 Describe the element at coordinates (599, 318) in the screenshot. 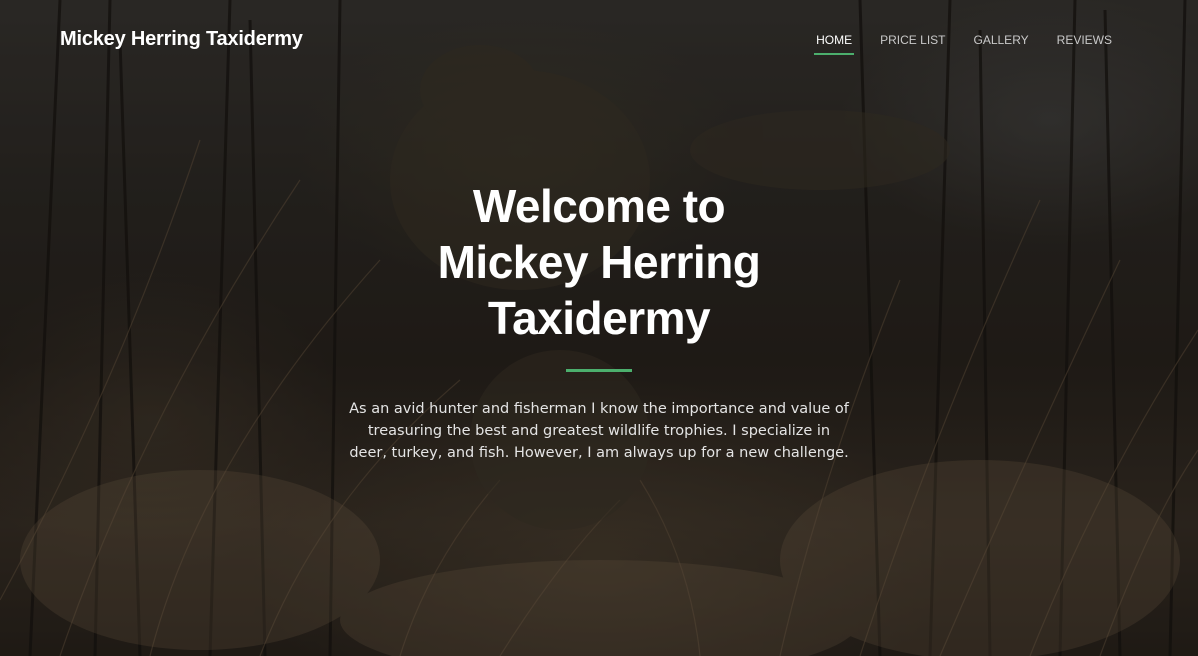

I see `hero-title-line-3: Taxidermy` at that location.